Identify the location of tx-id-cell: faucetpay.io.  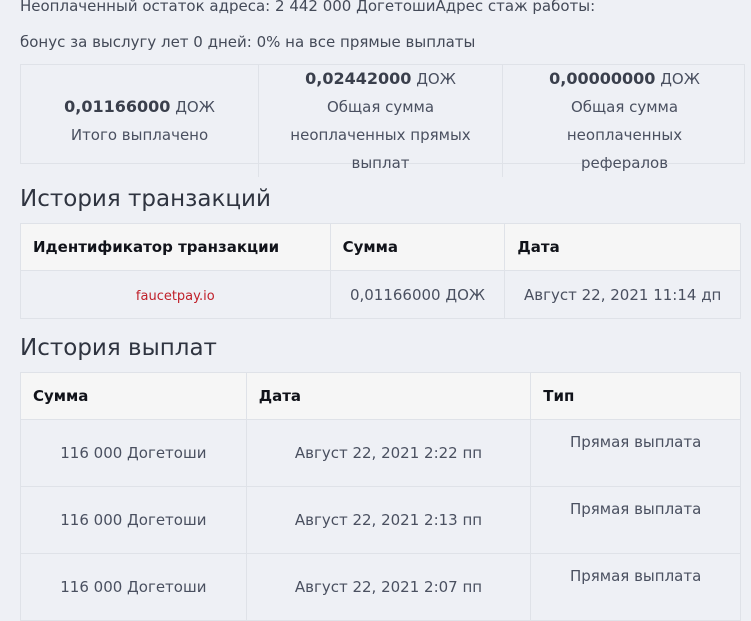
(175, 294).